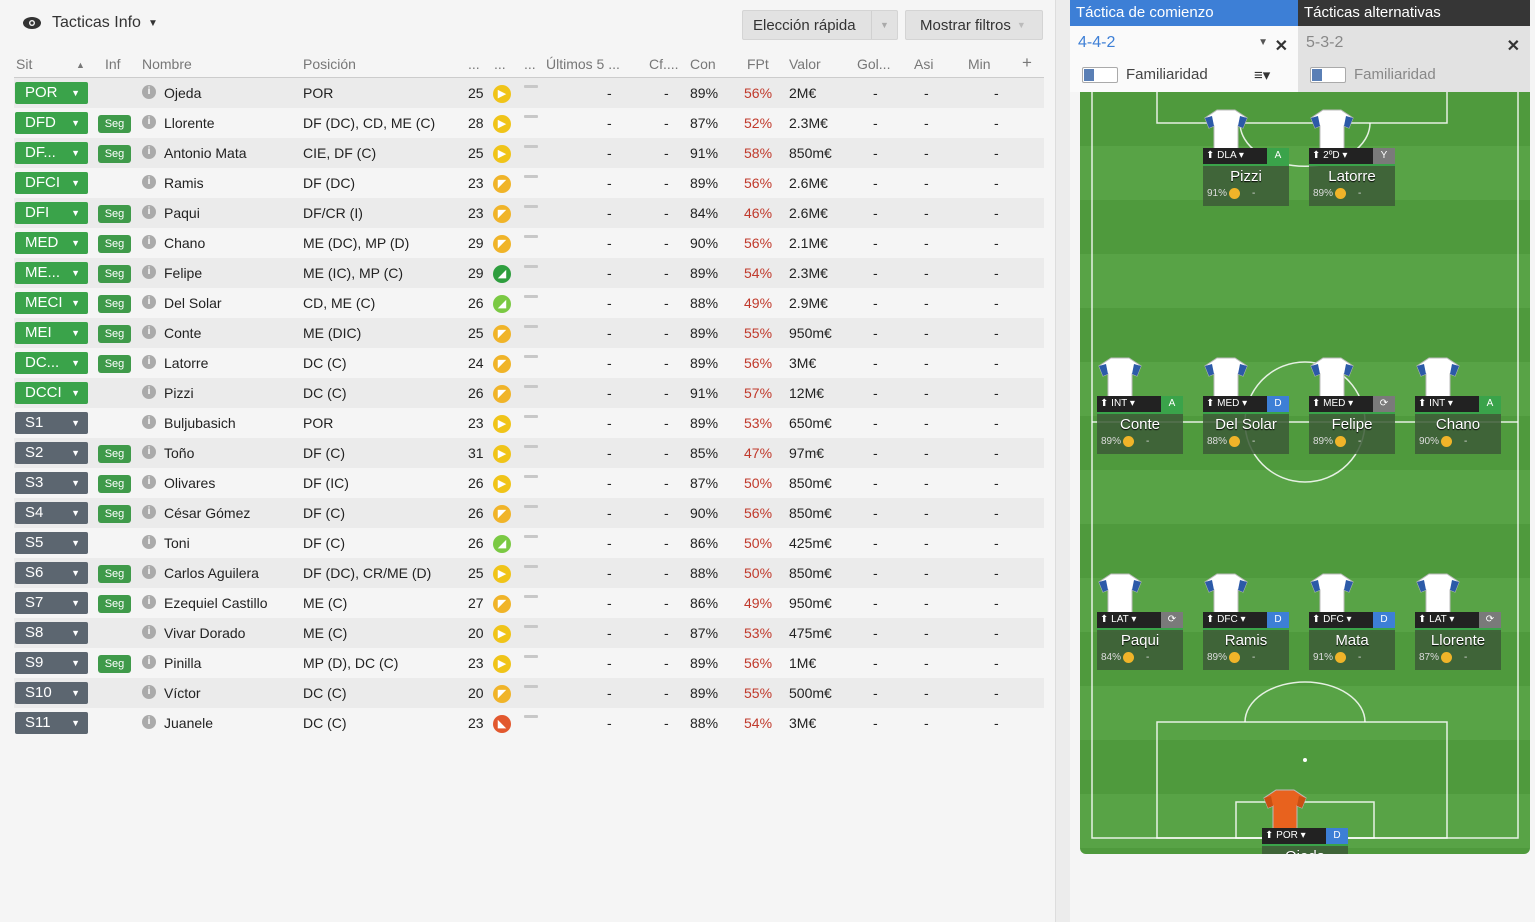  What do you see at coordinates (1100, 74) in the screenshot?
I see `toggle-switch` at bounding box center [1100, 74].